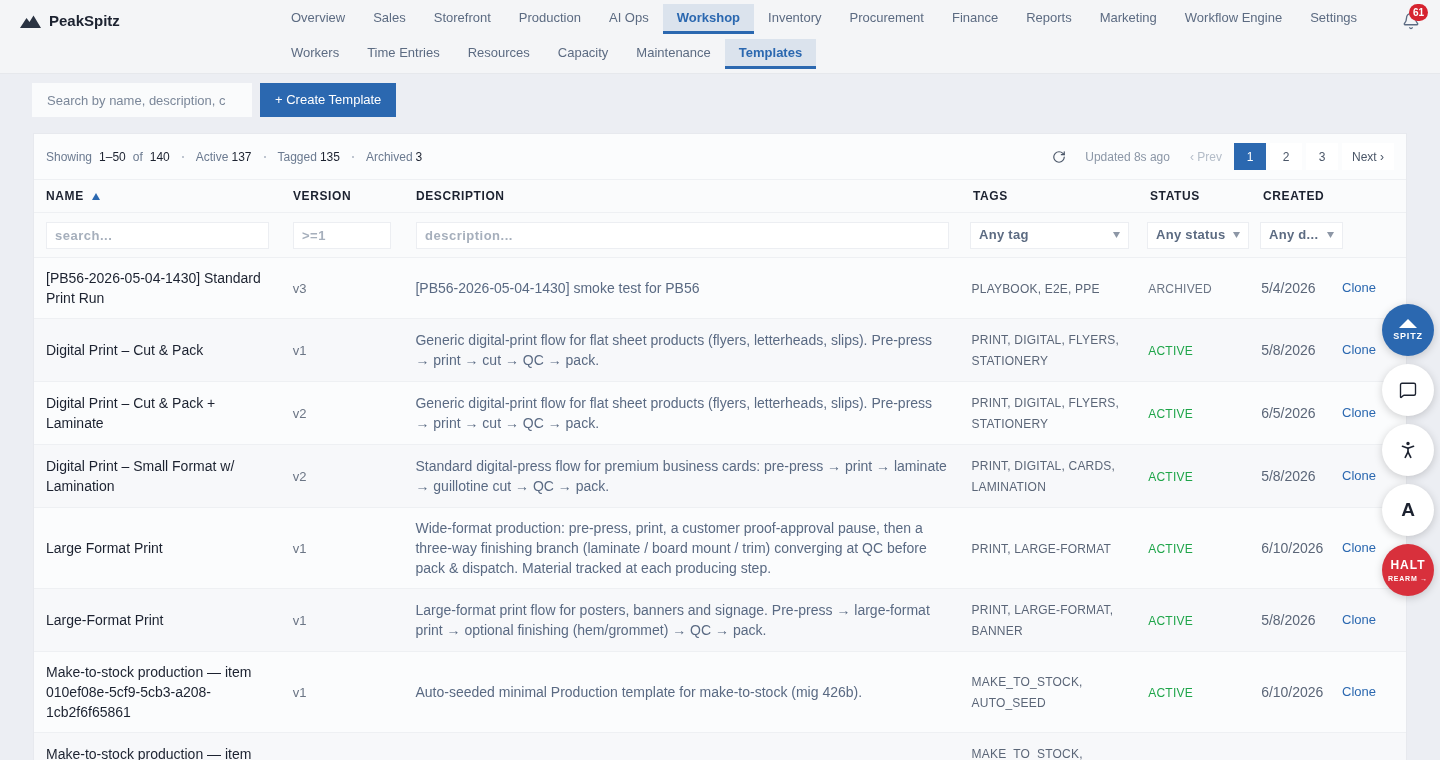  Describe the element at coordinates (990, 196) in the screenshot. I see `column-header: TAGS` at that location.